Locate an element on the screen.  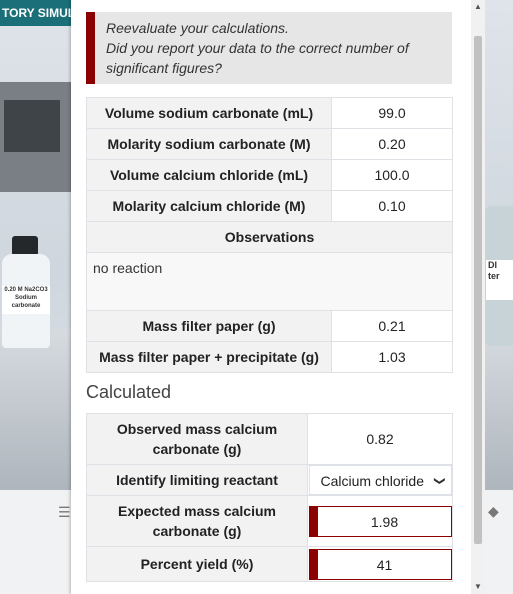
water-bottle-label: DI ter is located at coordinates (499, 280).